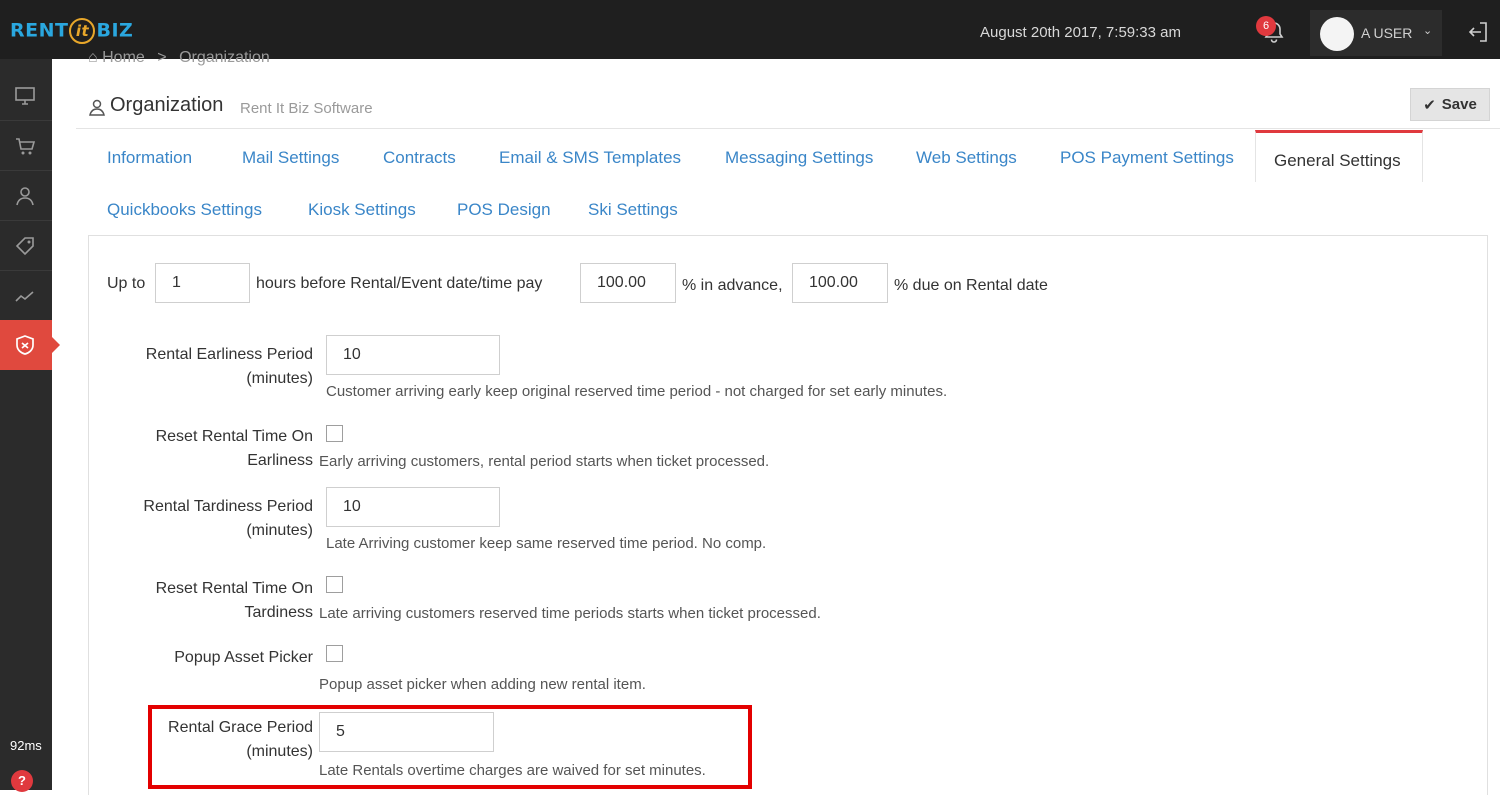 This screenshot has height=795, width=1500. Describe the element at coordinates (334, 584) in the screenshot. I see `reset-tardiness-checkbox` at that location.